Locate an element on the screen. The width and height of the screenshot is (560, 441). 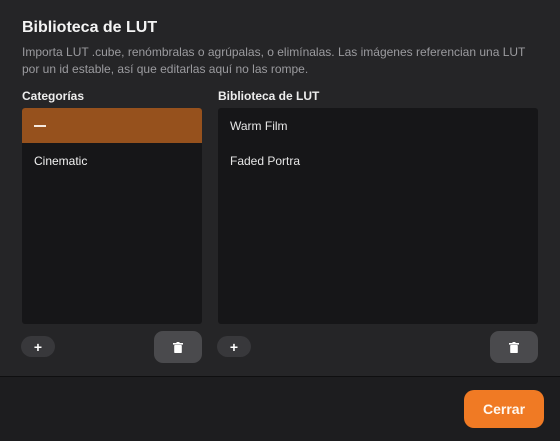
add-lut-button: + is located at coordinates (234, 346).